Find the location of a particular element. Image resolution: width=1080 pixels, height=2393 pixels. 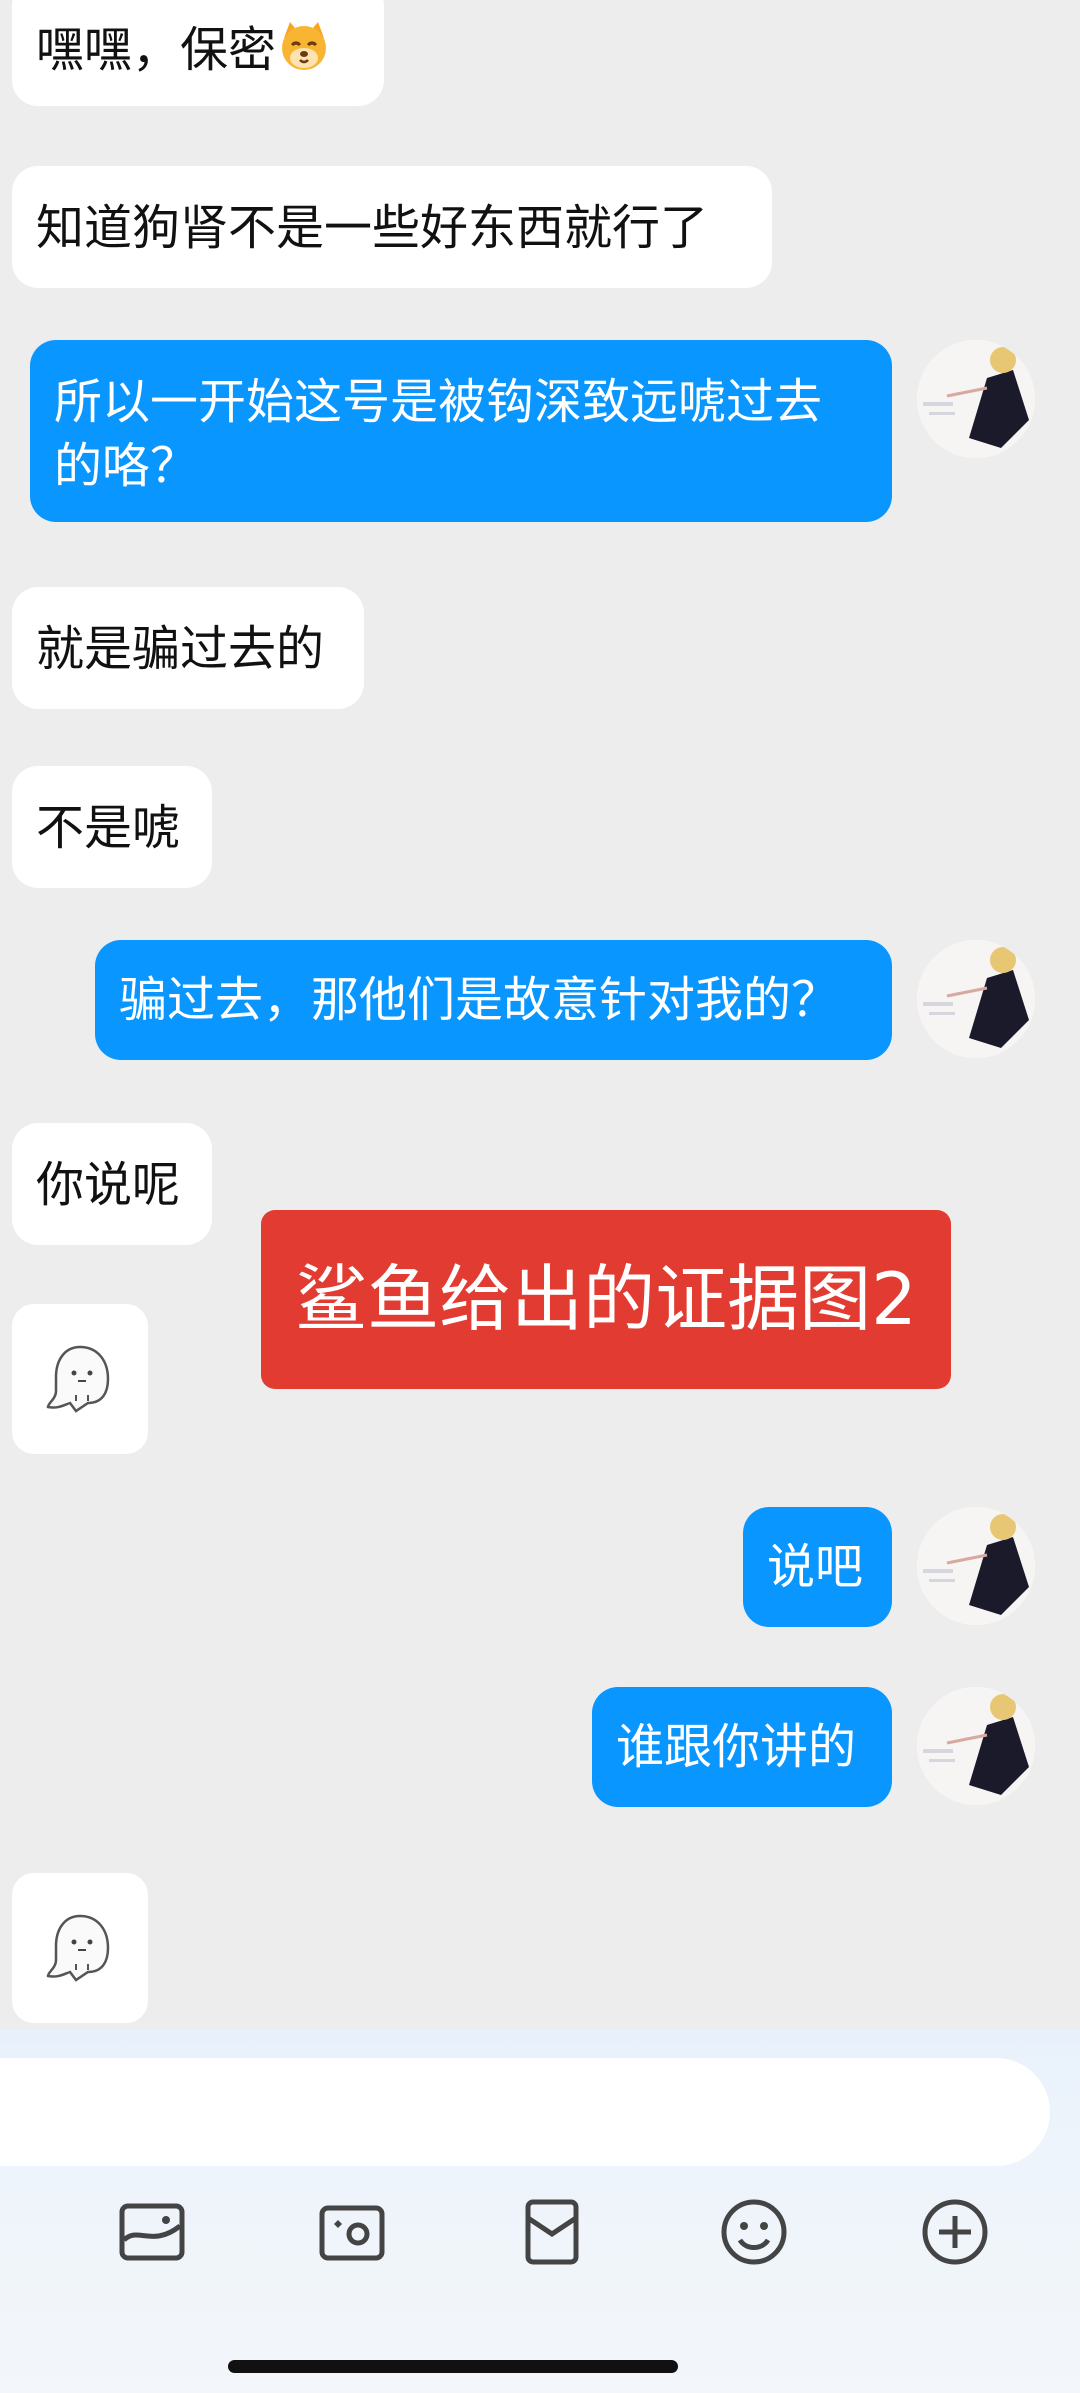

image-icon is located at coordinates (152, 2232).